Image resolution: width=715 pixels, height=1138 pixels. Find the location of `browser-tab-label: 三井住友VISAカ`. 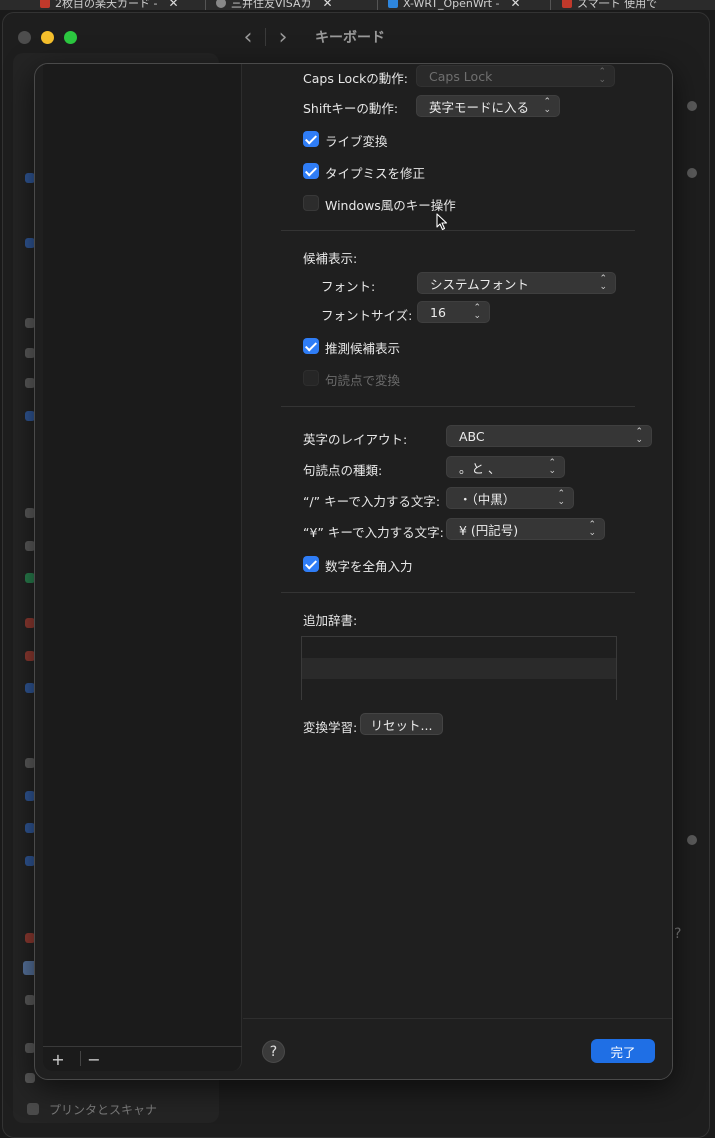

browser-tab-label: 三井住友VISAカ is located at coordinates (271, 5).